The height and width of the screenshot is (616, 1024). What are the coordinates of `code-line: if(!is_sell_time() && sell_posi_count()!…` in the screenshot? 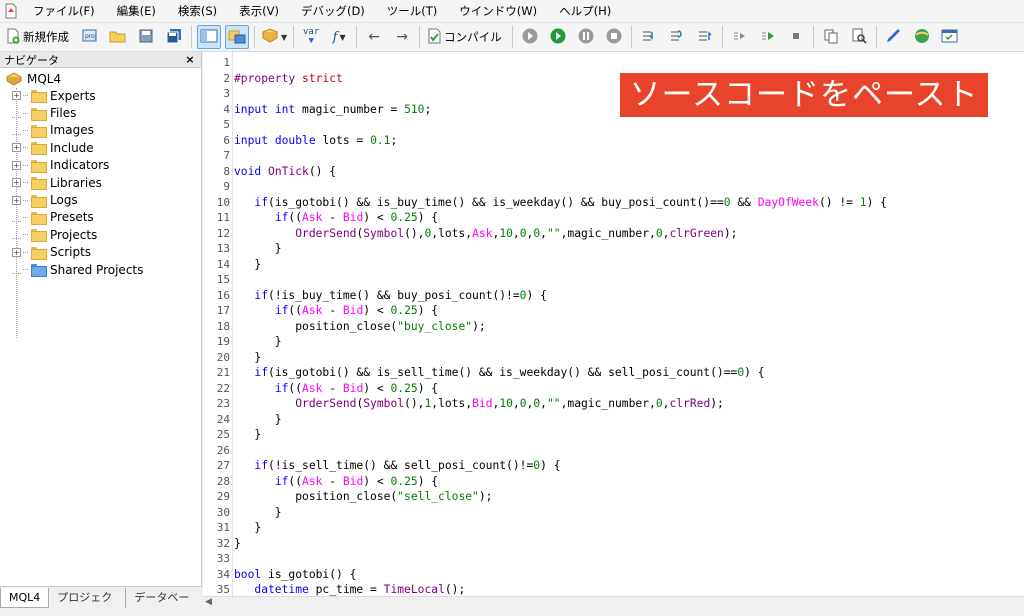 It's located at (397, 466).